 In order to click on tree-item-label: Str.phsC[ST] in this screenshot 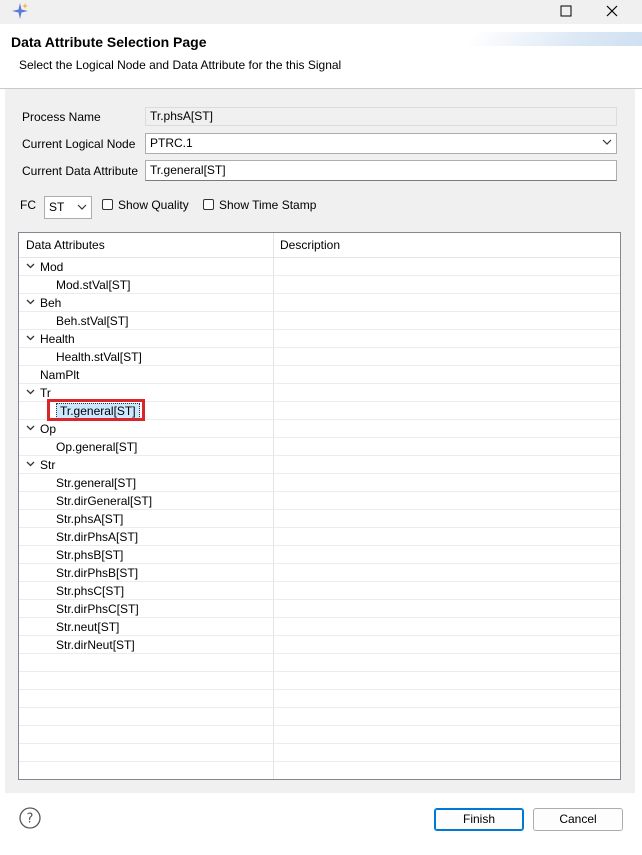, I will do `click(90, 591)`.